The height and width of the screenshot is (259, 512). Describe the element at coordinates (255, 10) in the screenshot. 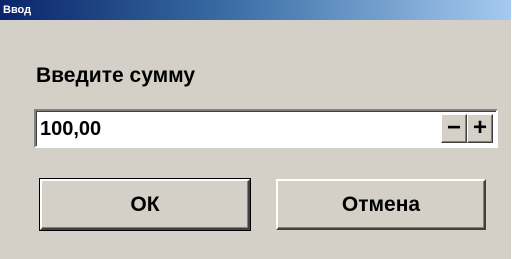

I see `title-bar: Ввод` at that location.